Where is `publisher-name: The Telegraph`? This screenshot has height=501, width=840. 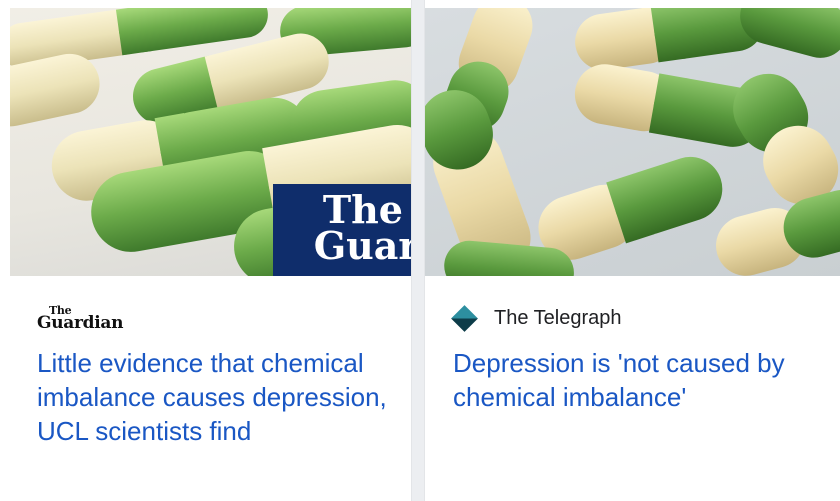 publisher-name: The Telegraph is located at coordinates (558, 317).